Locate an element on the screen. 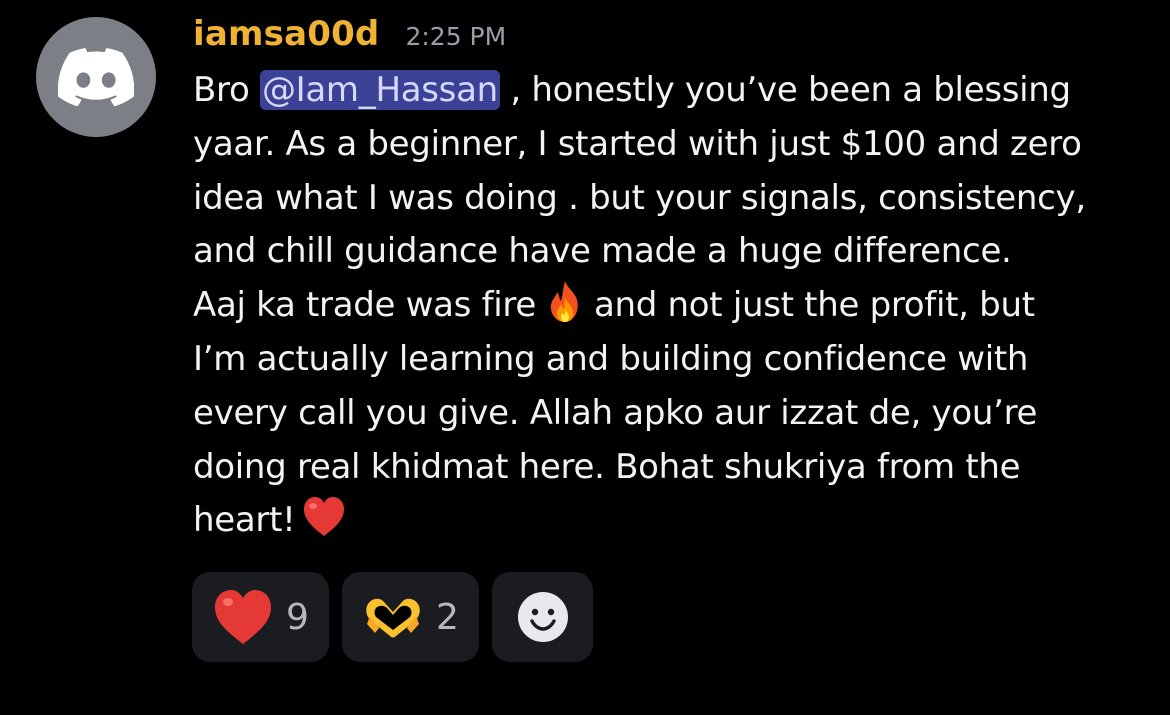  user-mention: @Iam_Hassan is located at coordinates (379, 90).